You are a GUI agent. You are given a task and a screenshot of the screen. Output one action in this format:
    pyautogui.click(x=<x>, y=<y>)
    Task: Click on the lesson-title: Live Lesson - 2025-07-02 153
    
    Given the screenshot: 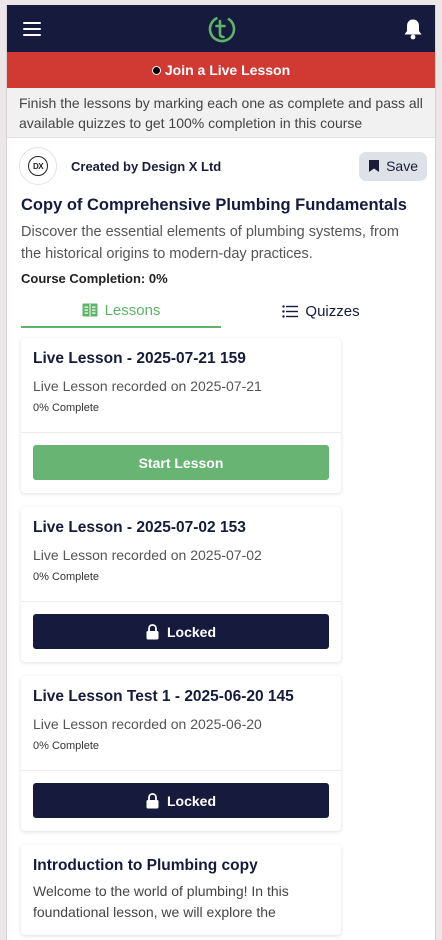 What is the action you would take?
    pyautogui.click(x=139, y=527)
    